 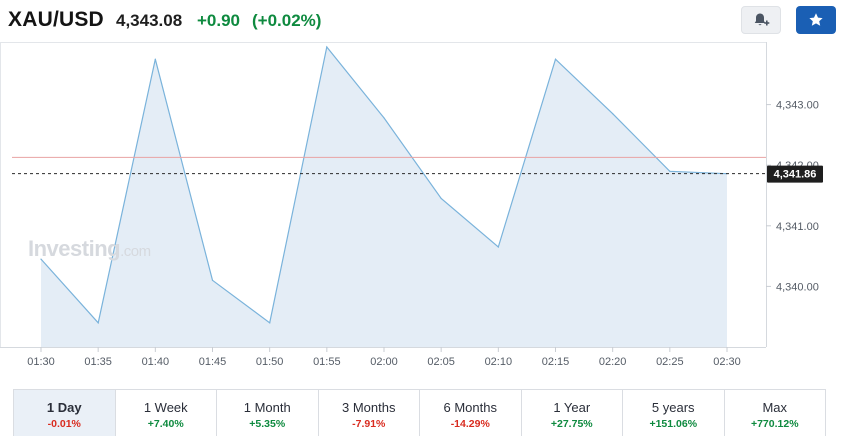 What do you see at coordinates (267, 407) in the screenshot?
I see `period-label: 1 Month` at bounding box center [267, 407].